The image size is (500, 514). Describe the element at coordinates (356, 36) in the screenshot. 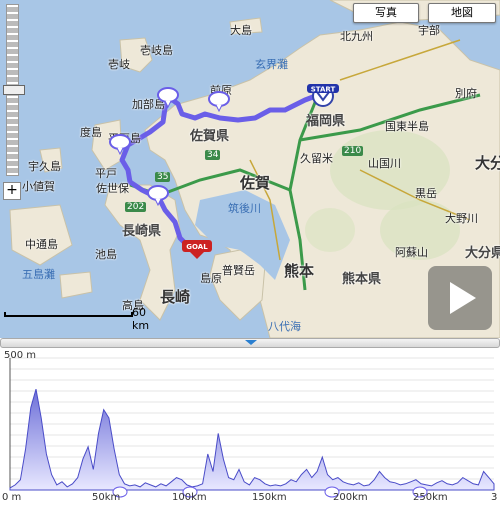

I see `place-label: 北九州` at that location.